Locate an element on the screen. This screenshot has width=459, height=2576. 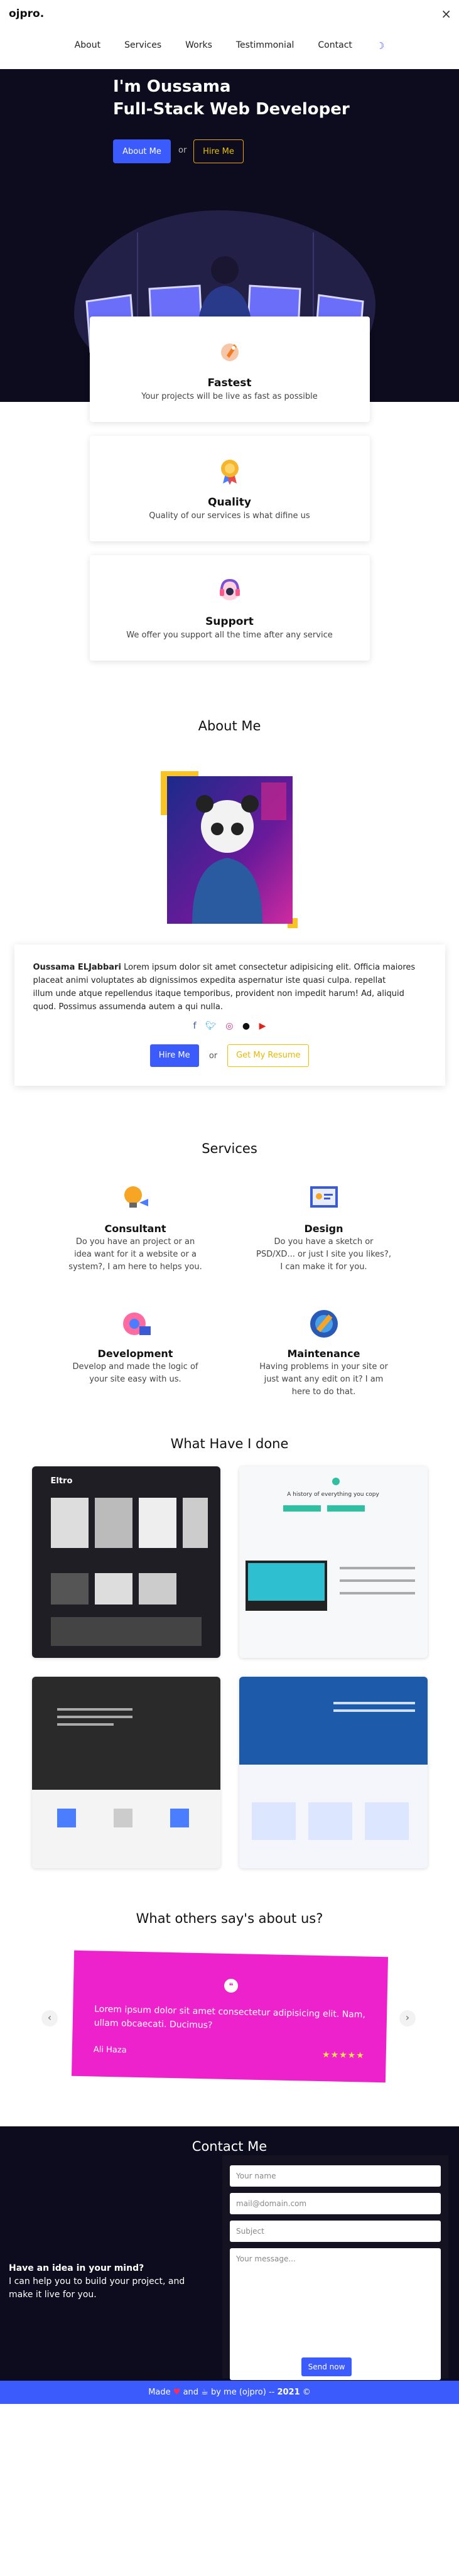
service-title: Design is located at coordinates (323, 1229).